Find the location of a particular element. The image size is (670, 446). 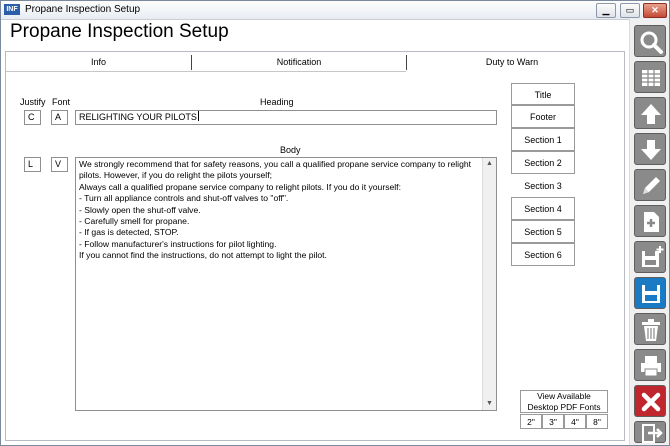

text-cursor is located at coordinates (198, 116).